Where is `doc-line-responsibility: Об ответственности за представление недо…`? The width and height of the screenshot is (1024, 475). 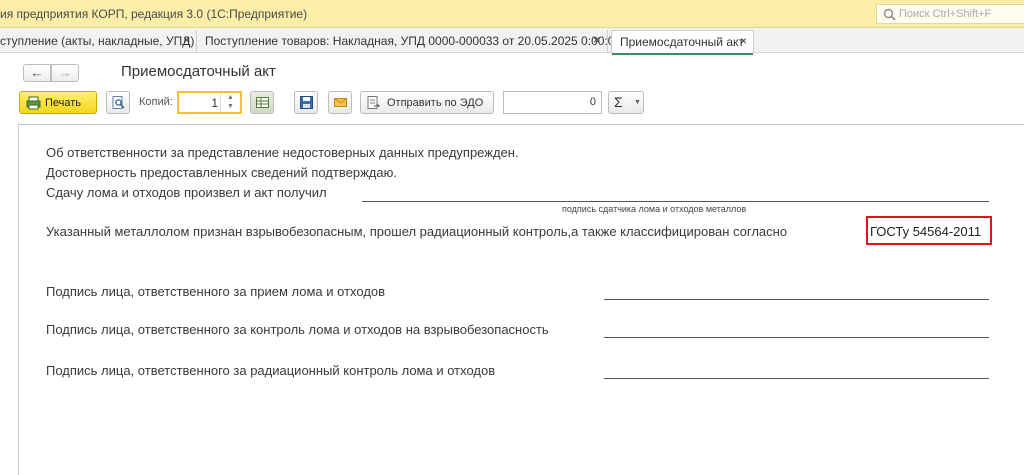 doc-line-responsibility: Об ответственности за представление недо… is located at coordinates (282, 152).